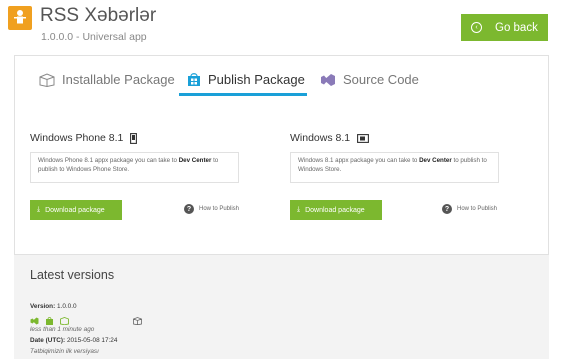 The height and width of the screenshot is (359, 565). What do you see at coordinates (49, 321) in the screenshot?
I see `store-package-icon` at bounding box center [49, 321].